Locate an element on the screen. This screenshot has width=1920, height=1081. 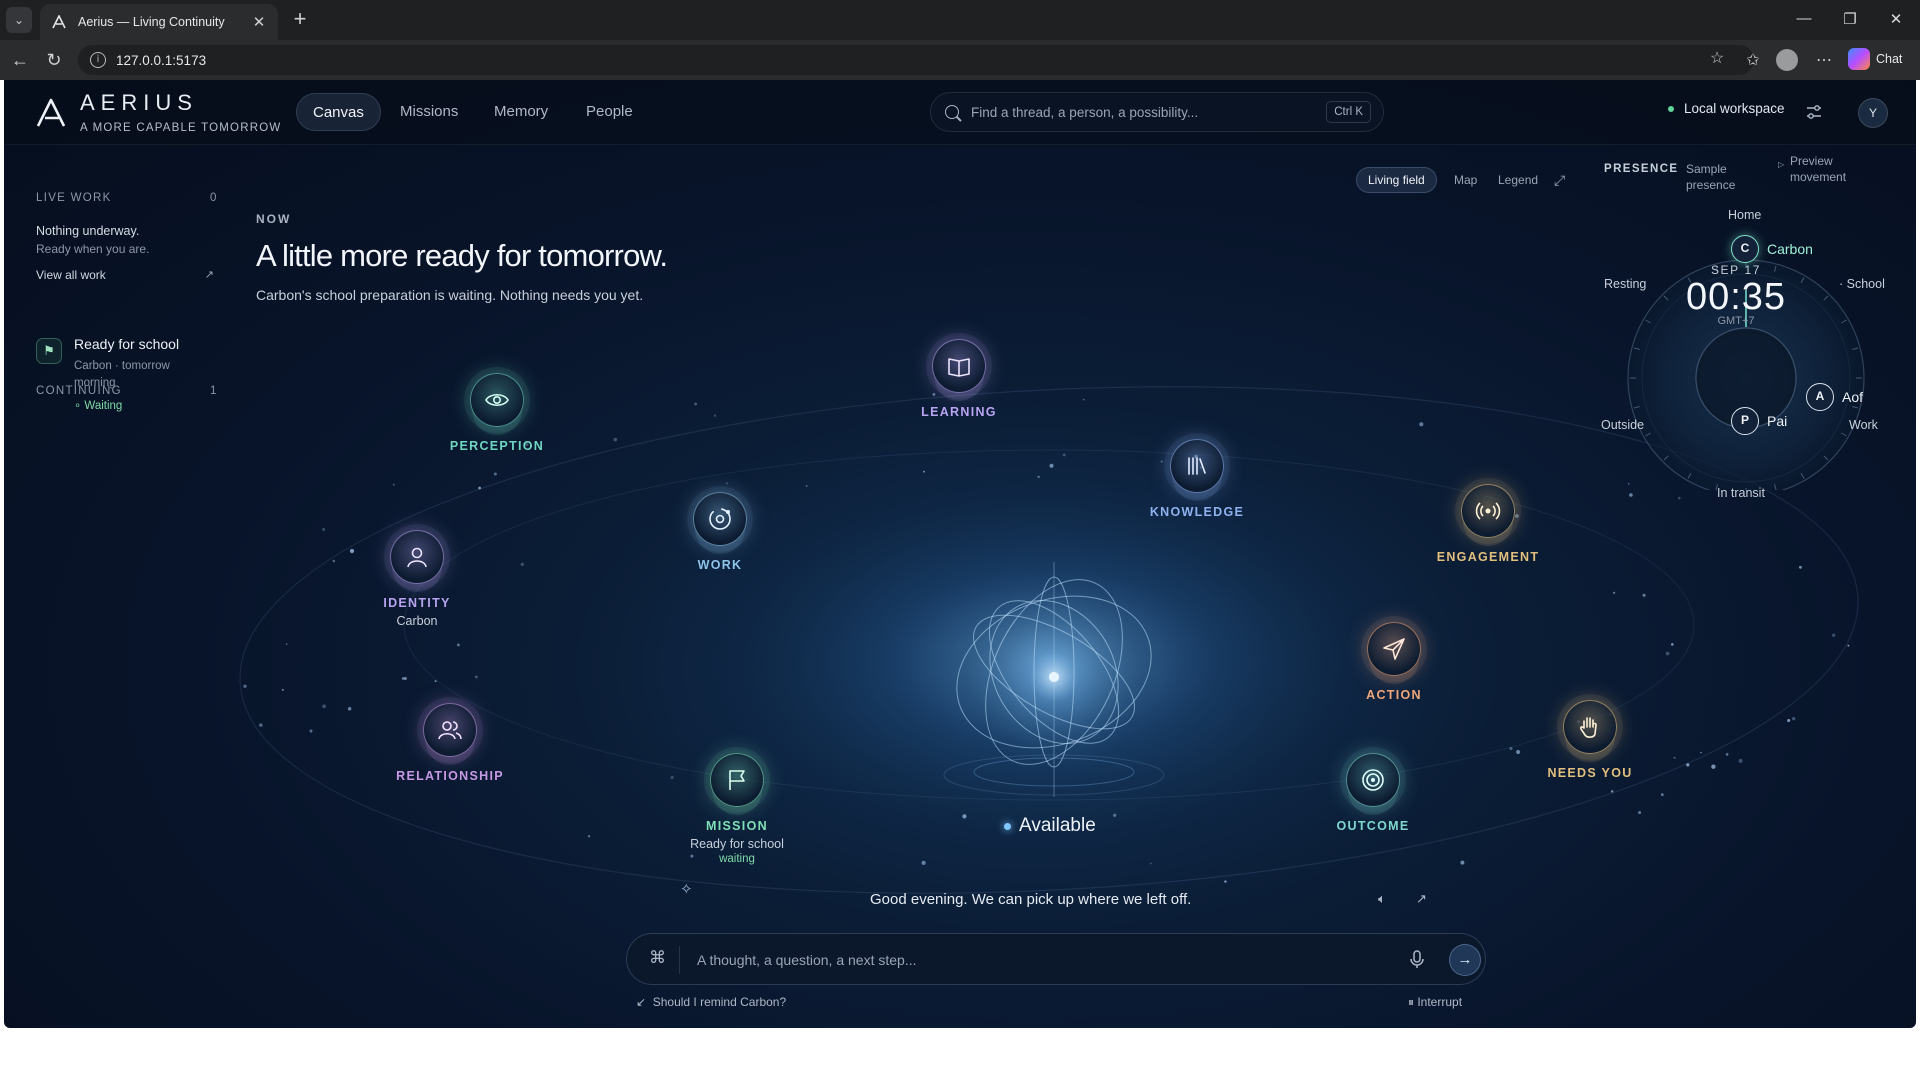
node-needs-you: NEEDS YOU is located at coordinates (1590, 760).